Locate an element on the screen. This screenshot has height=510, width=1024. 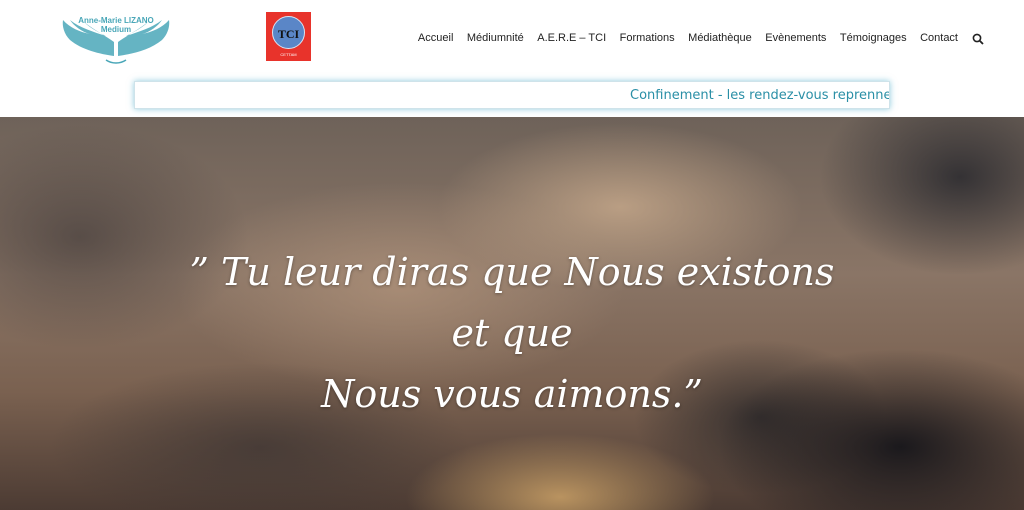
tci-logo: TCI CETTAM is located at coordinates (288, 36).